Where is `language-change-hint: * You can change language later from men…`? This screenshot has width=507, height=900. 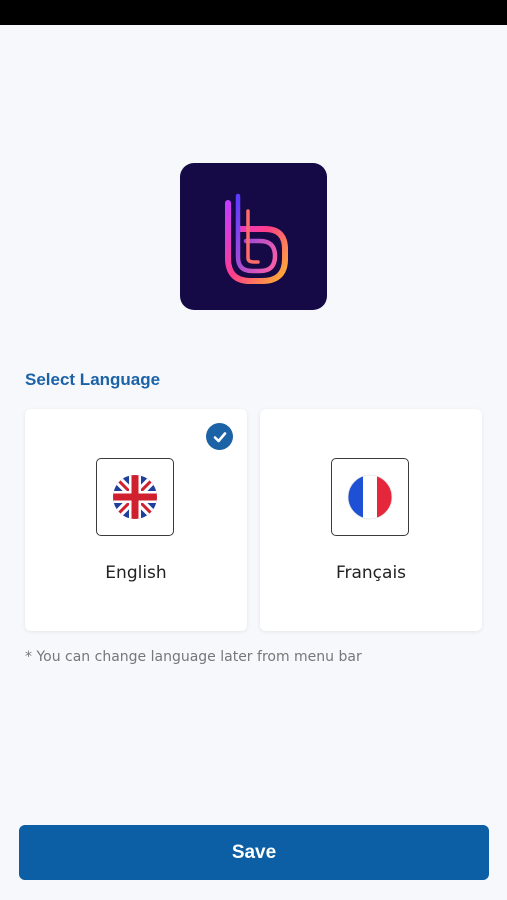 language-change-hint: * You can change language later from men… is located at coordinates (193, 657).